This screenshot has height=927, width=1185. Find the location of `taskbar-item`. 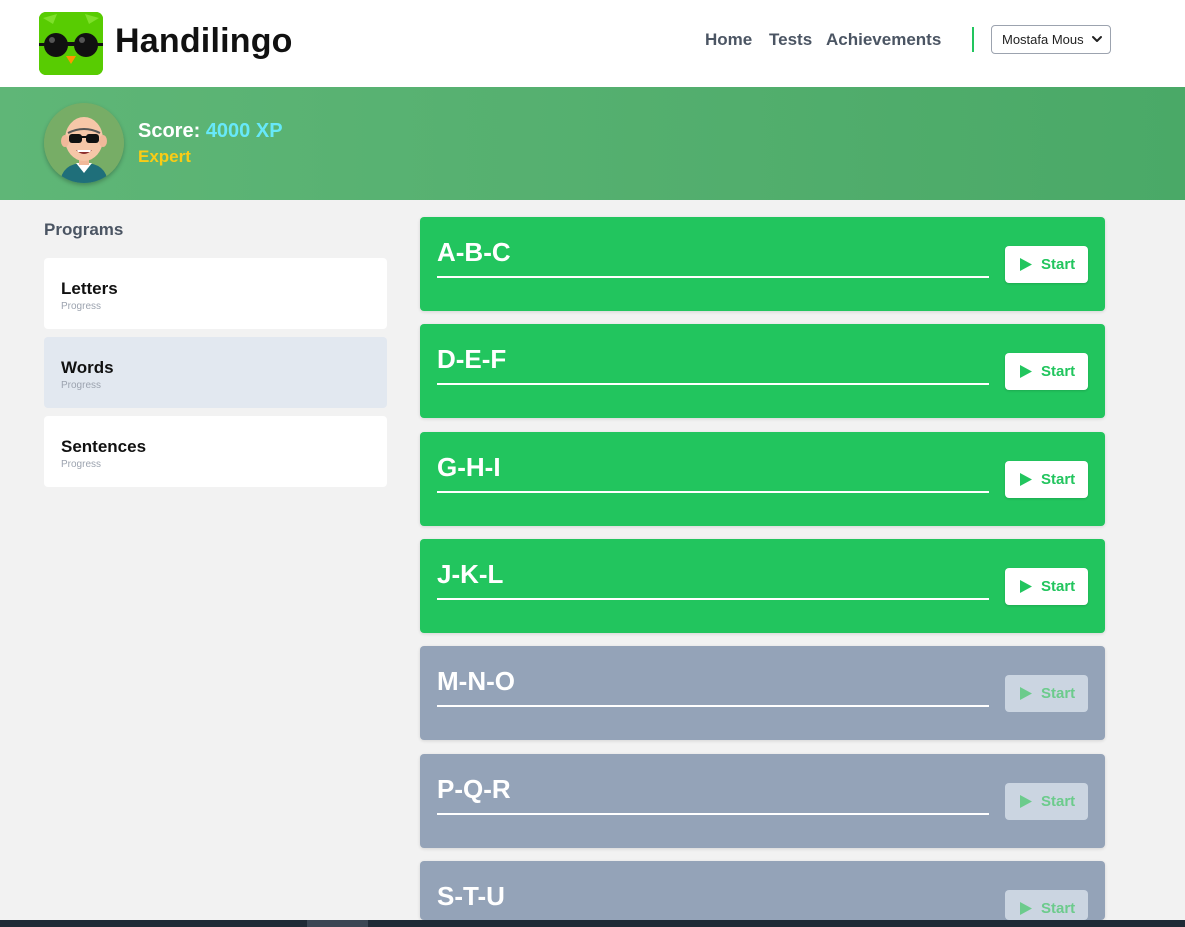

taskbar-item is located at coordinates (337, 923).